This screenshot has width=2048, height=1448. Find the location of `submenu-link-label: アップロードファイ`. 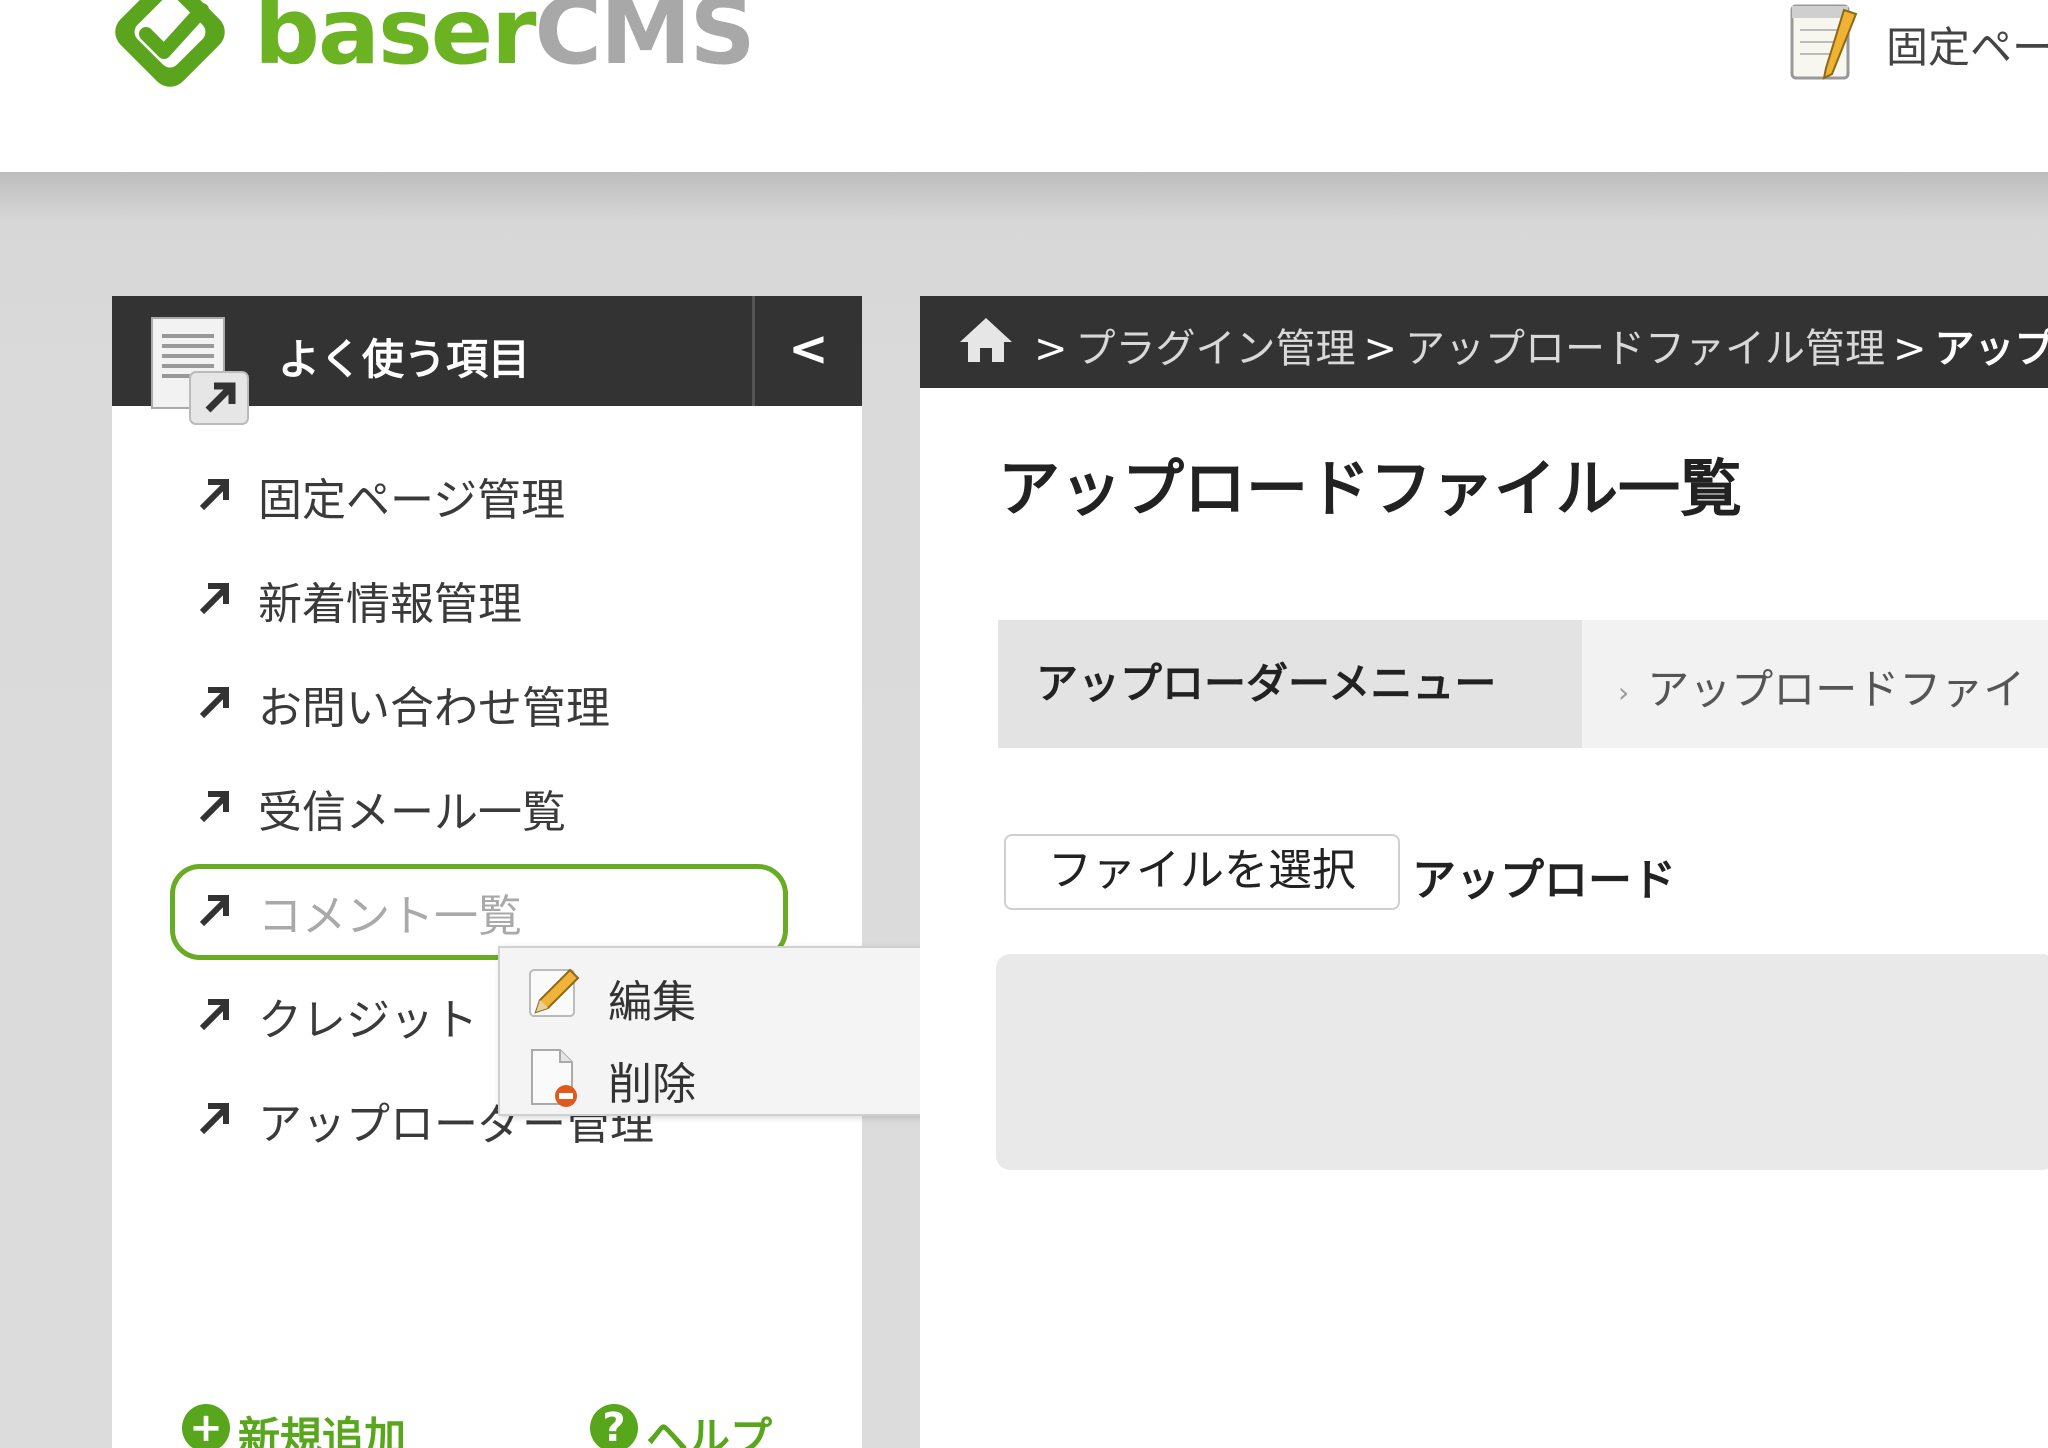

submenu-link-label: アップロードファイ is located at coordinates (1836, 689).